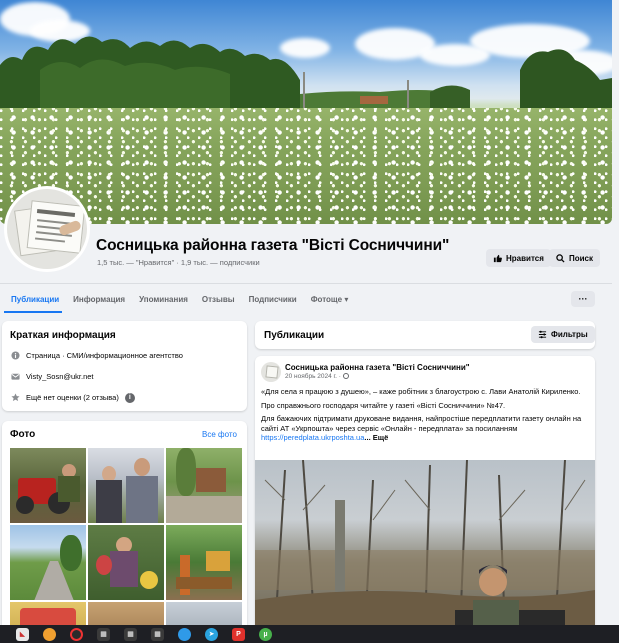 This screenshot has height=643, width=619. I want to click on about-title: Краткая информация, so click(63, 335).